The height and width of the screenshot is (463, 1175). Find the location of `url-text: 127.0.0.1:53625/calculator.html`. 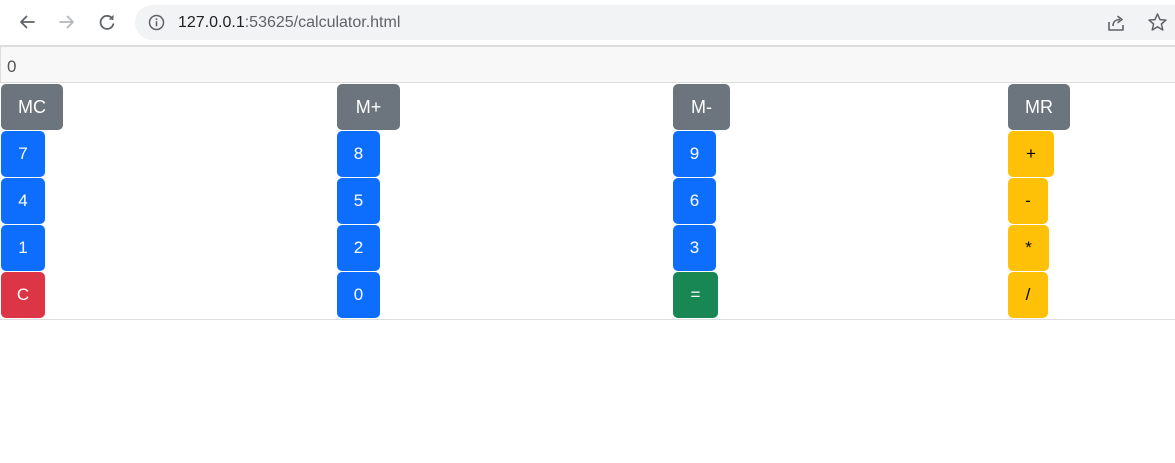

url-text: 127.0.0.1:53625/calculator.html is located at coordinates (289, 22).